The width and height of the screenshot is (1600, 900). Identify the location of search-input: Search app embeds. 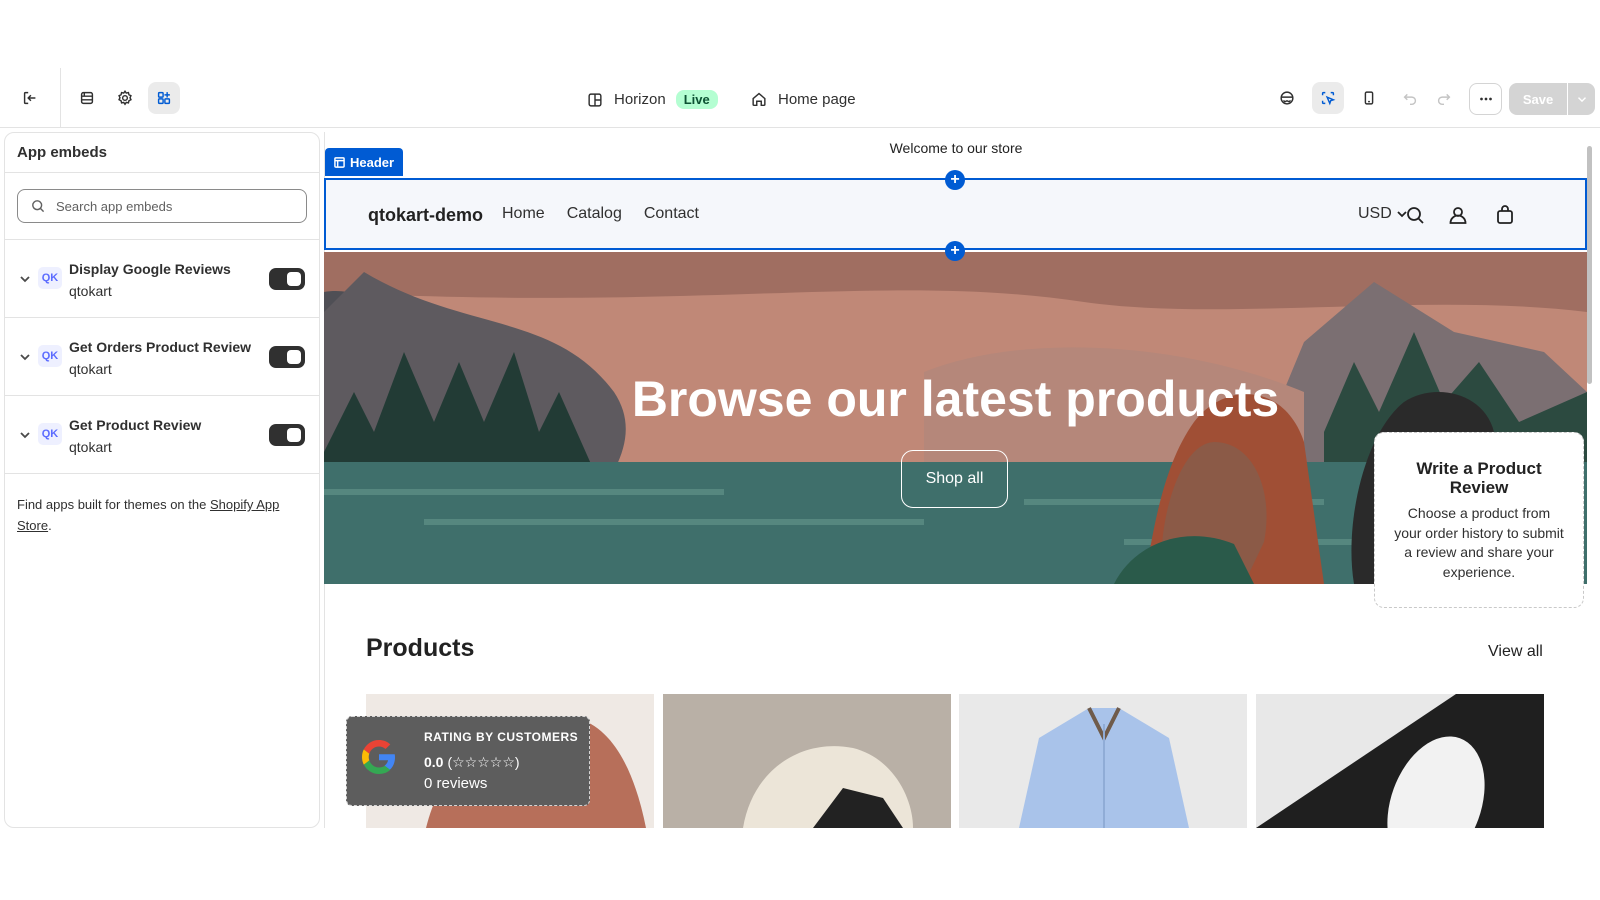
(162, 206).